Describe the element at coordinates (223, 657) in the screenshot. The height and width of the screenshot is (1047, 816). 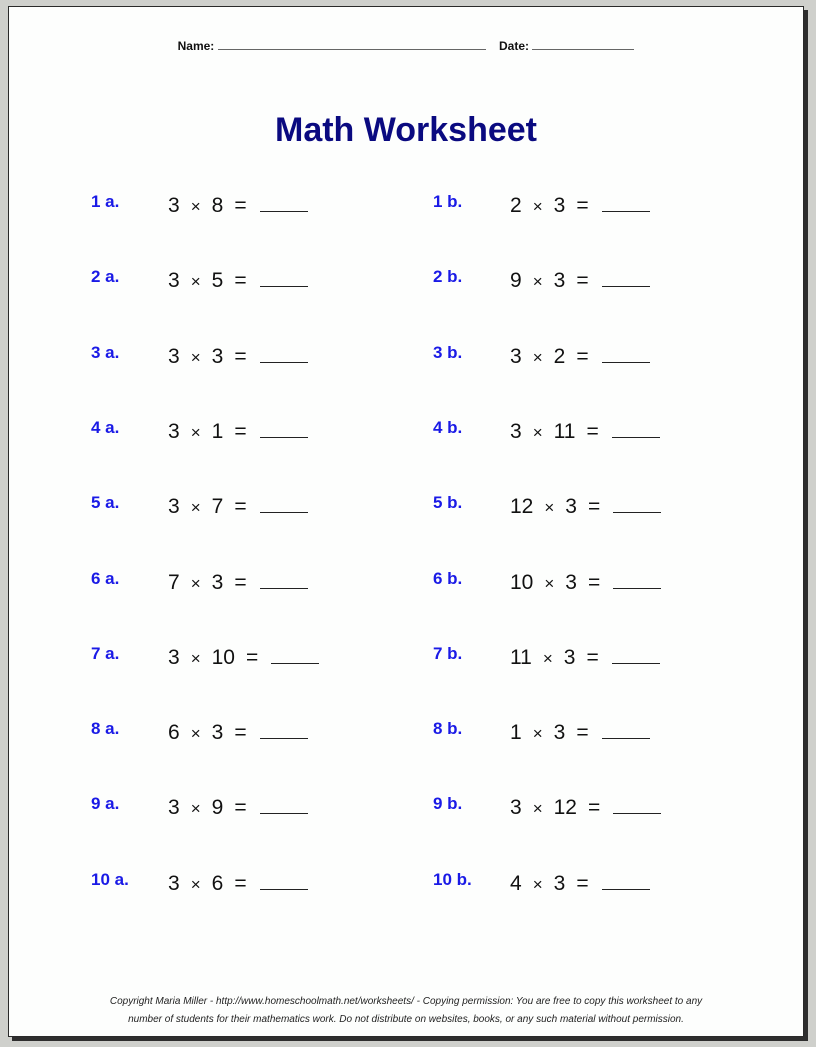
I see `operand-2: 10` at that location.